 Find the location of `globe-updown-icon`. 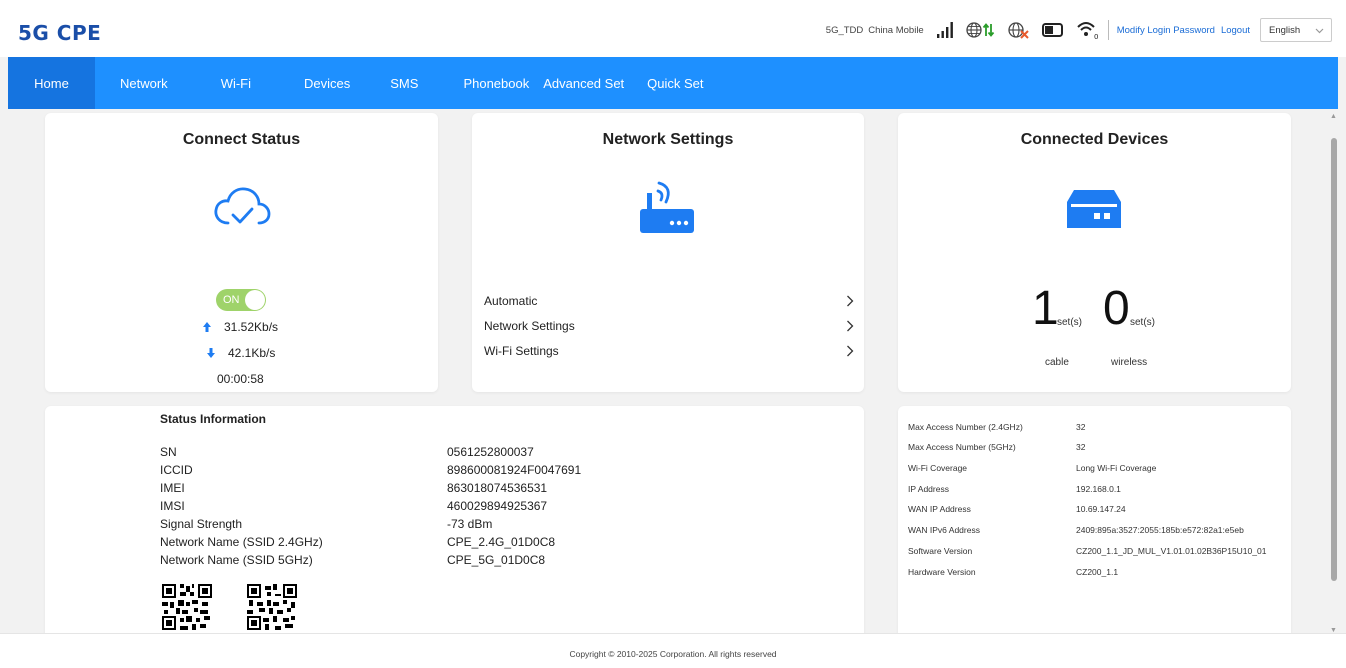

globe-updown-icon is located at coordinates (981, 30).